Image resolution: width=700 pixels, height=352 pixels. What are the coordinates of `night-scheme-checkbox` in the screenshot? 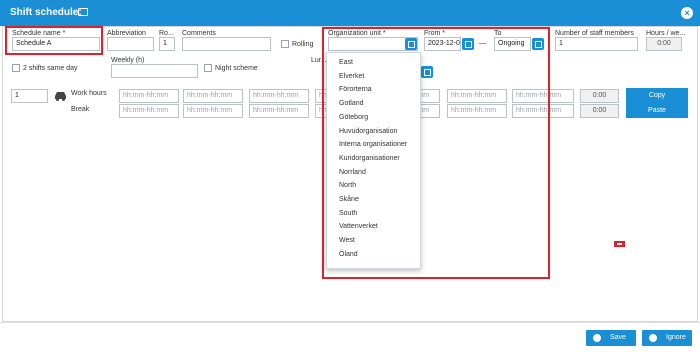 It's located at (208, 68).